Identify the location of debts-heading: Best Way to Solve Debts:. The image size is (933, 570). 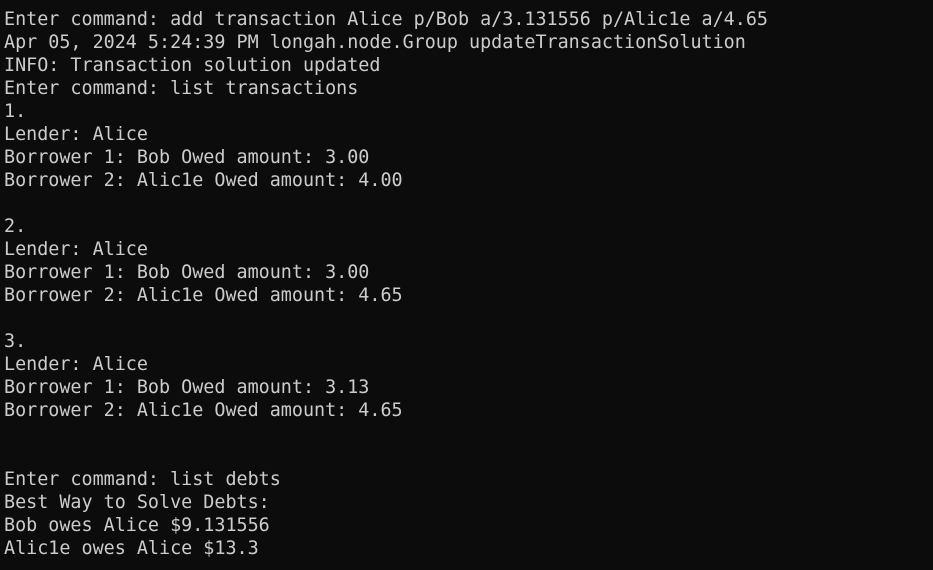
(137, 502).